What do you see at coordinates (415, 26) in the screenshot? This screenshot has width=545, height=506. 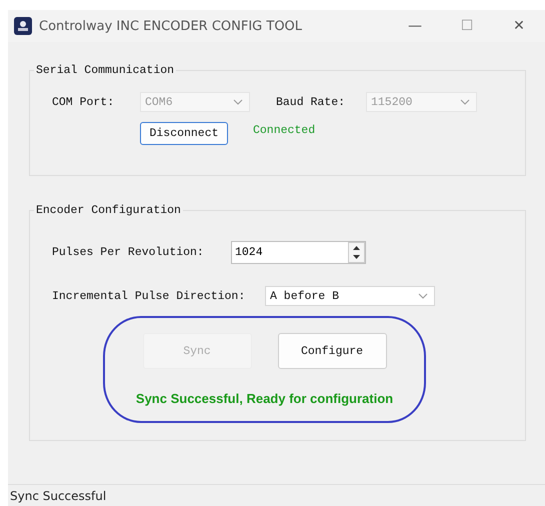 I see `minimize-button: —` at bounding box center [415, 26].